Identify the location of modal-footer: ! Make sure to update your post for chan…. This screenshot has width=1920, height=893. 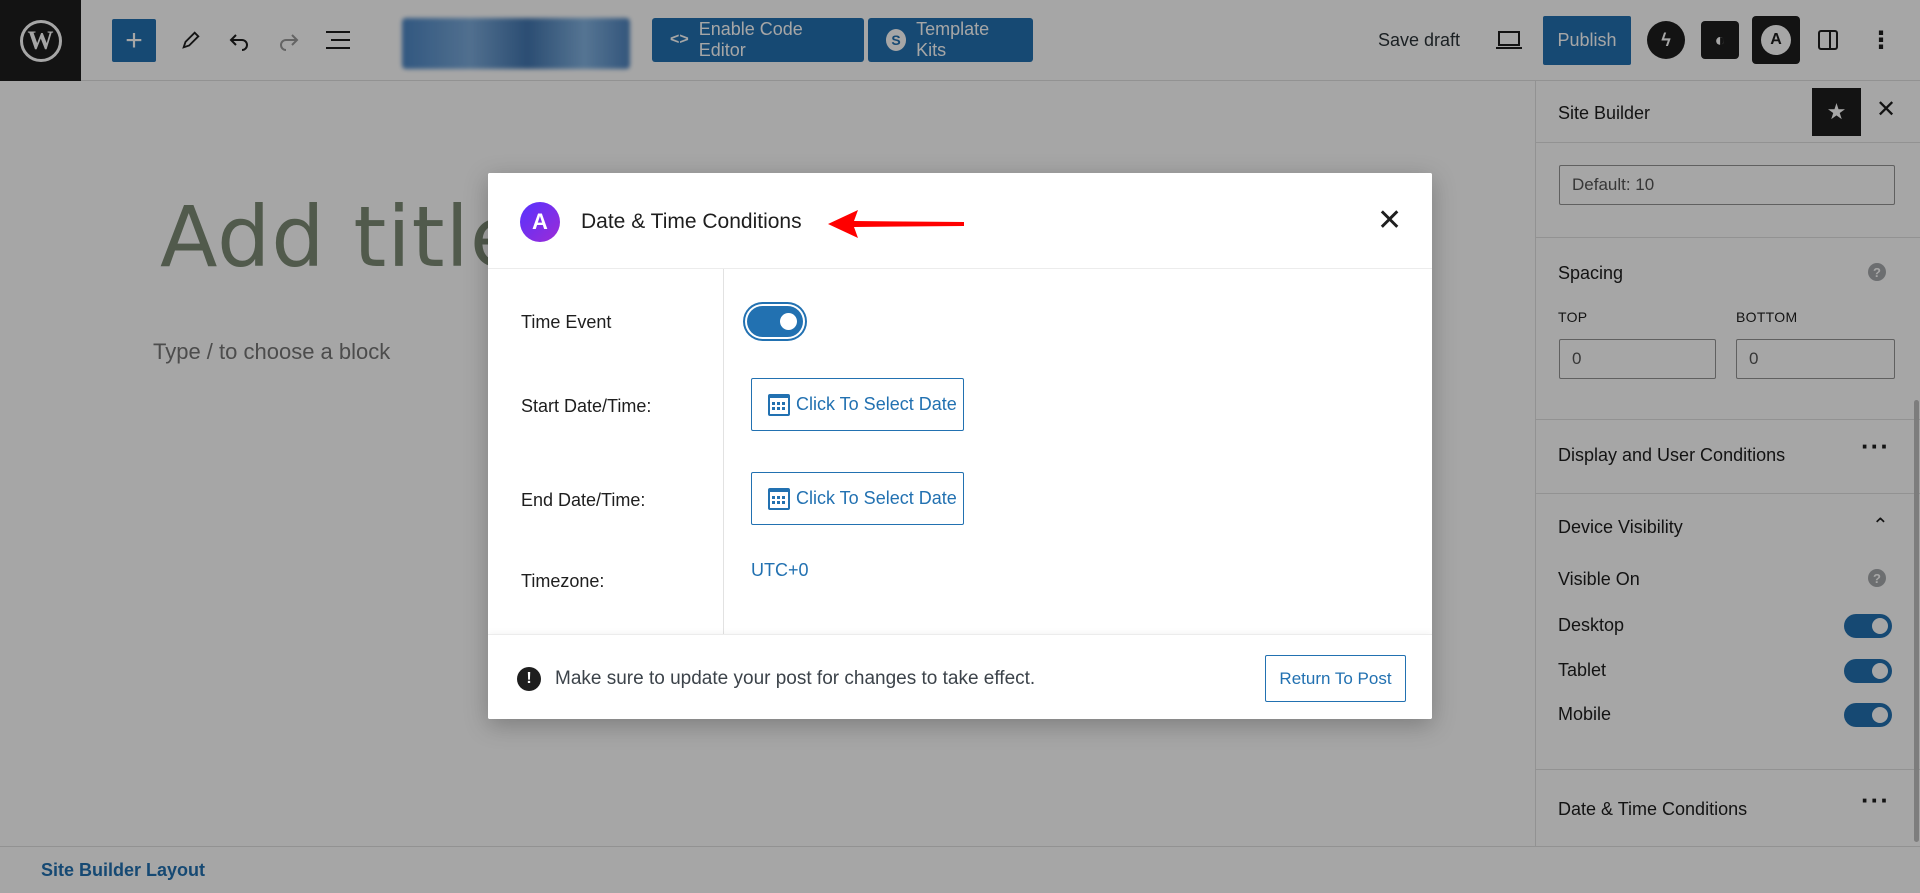
(960, 676).